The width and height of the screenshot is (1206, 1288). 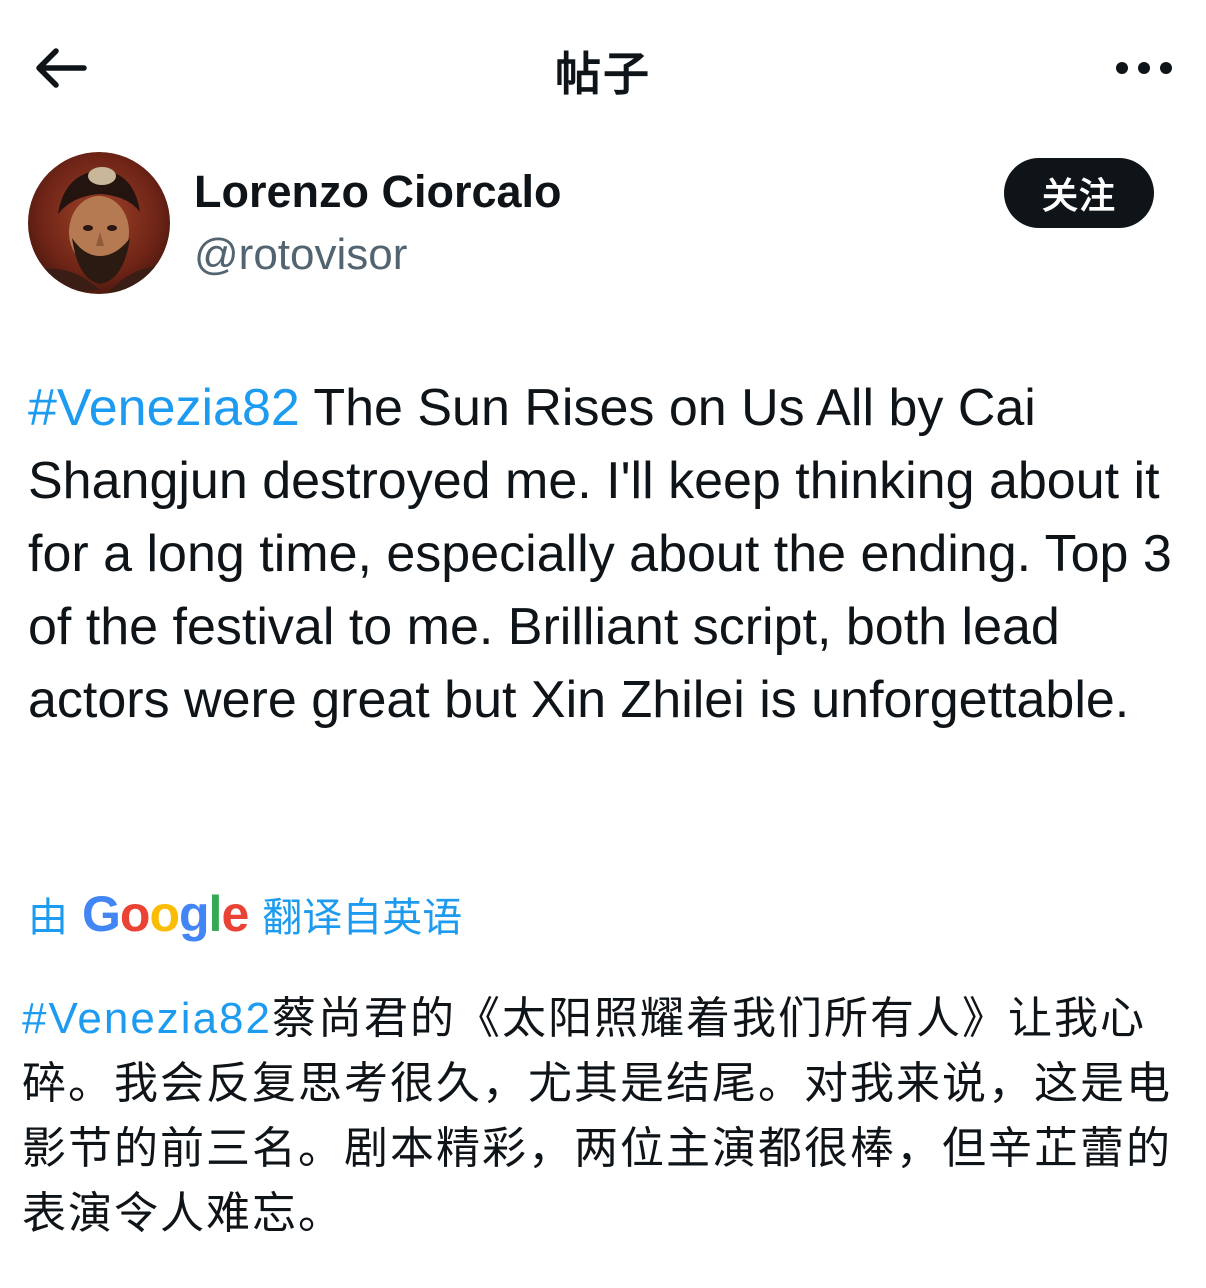 I want to click on more-horizontal-icon, so click(x=1144, y=68).